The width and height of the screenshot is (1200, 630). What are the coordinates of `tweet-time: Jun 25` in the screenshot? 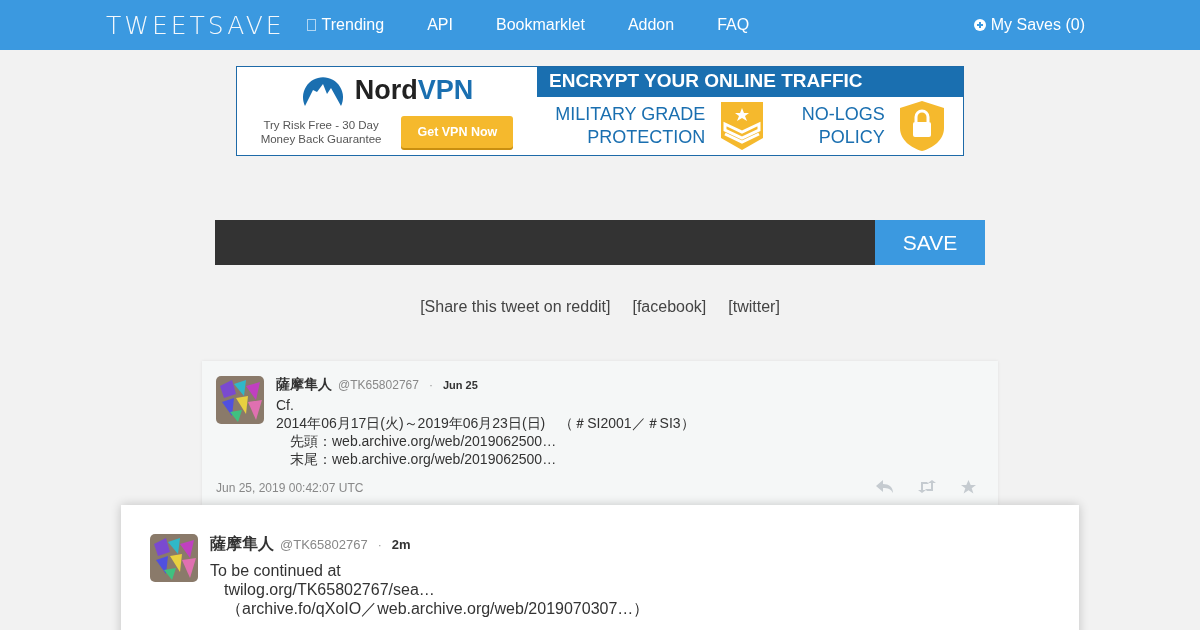 It's located at (460, 385).